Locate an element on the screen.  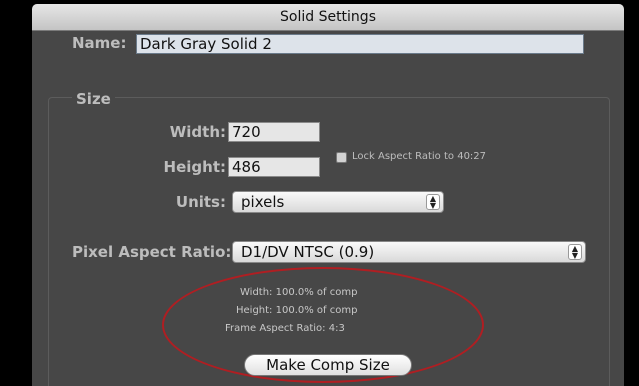
lock-aspect-ratio-label: Lock Aspect Ratio to 40:27 is located at coordinates (419, 156).